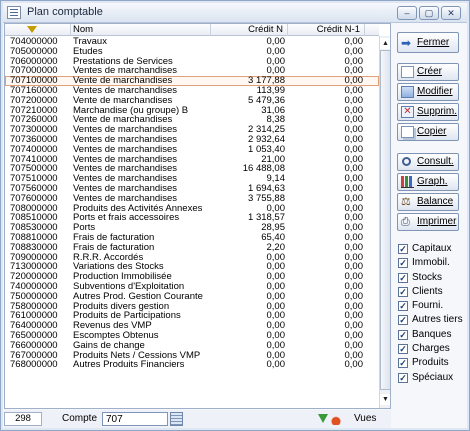 The height and width of the screenshot is (431, 470). What do you see at coordinates (428, 92) in the screenshot?
I see `modifier-button: Modifier` at bounding box center [428, 92].